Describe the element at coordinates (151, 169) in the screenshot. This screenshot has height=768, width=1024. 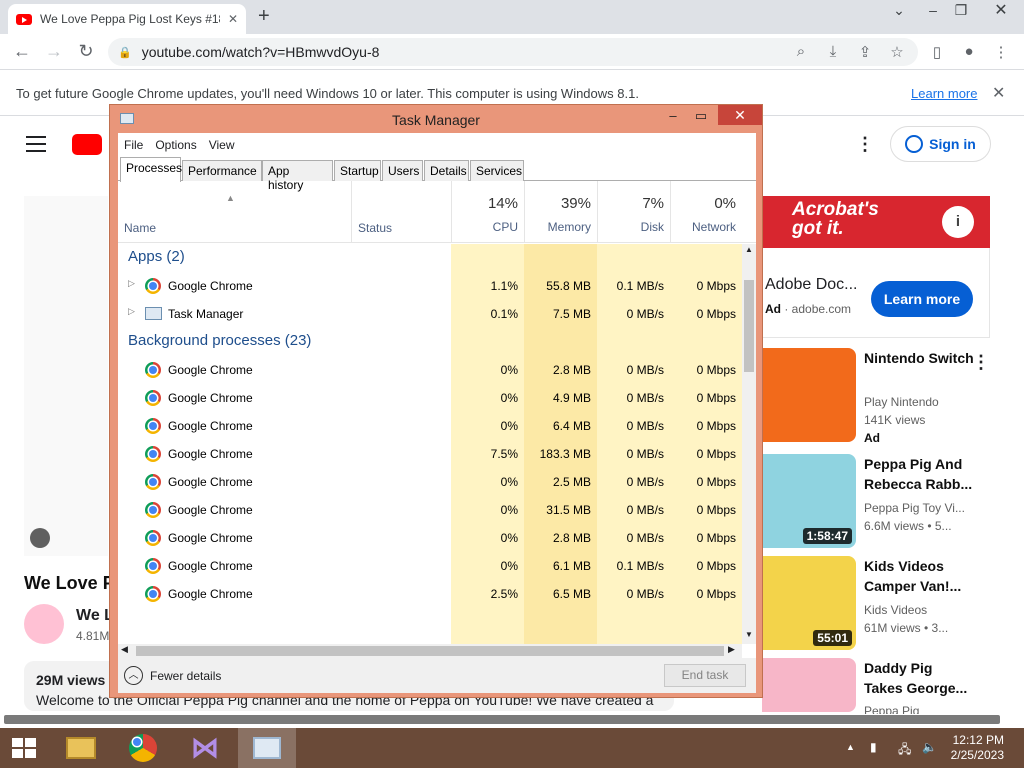
I see `tab-processes: Processes` at that location.